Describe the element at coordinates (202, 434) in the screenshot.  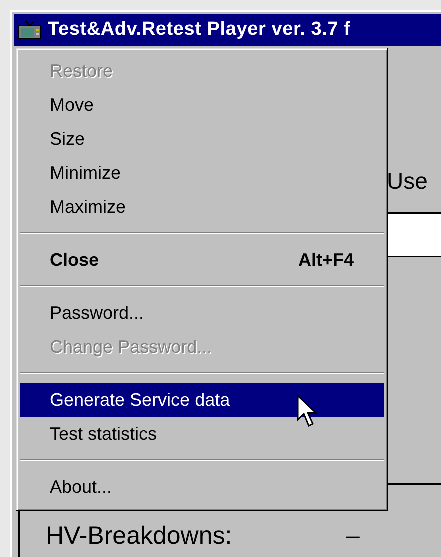
I see `menu-item: Test statistics` at that location.